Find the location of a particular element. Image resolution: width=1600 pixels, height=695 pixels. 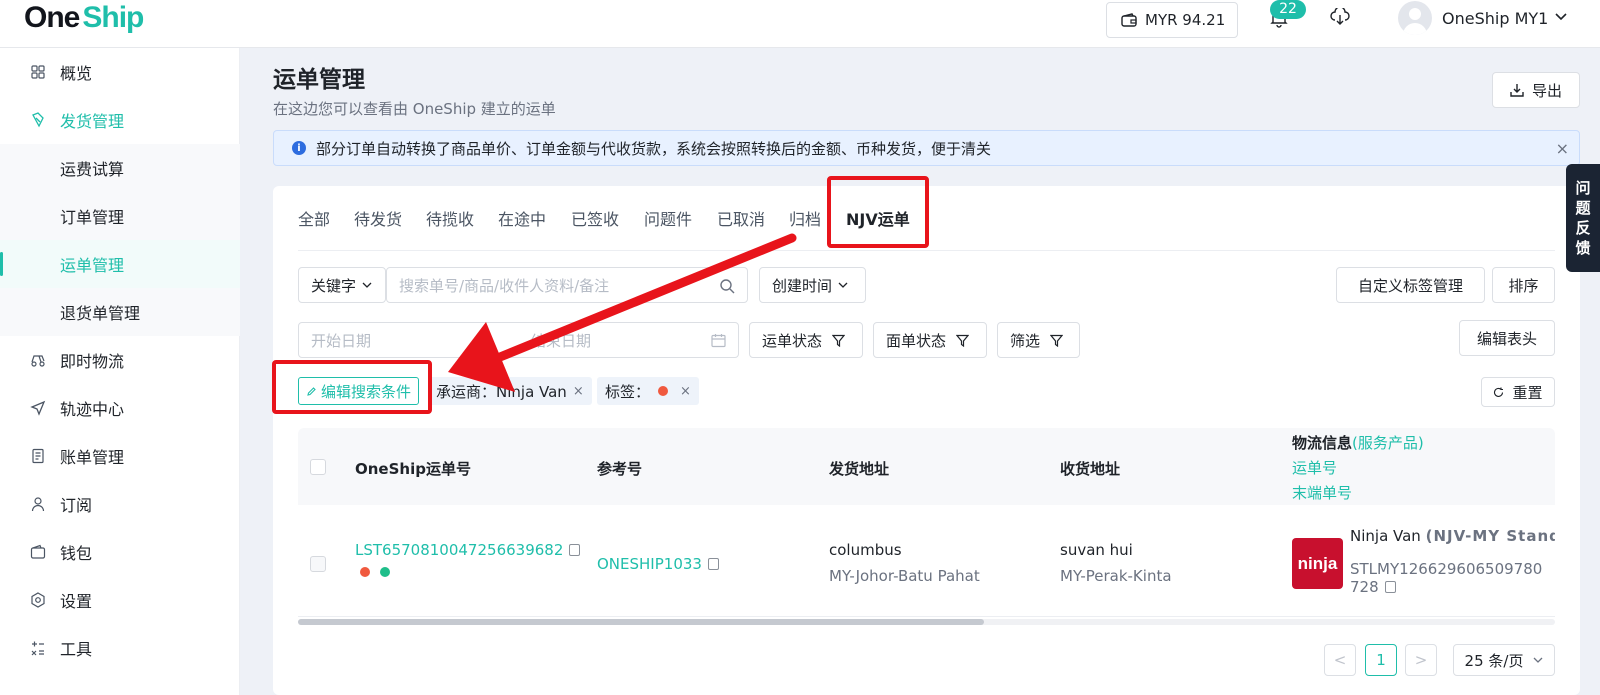

tab-pending-shipment: 待发货 is located at coordinates (378, 218).